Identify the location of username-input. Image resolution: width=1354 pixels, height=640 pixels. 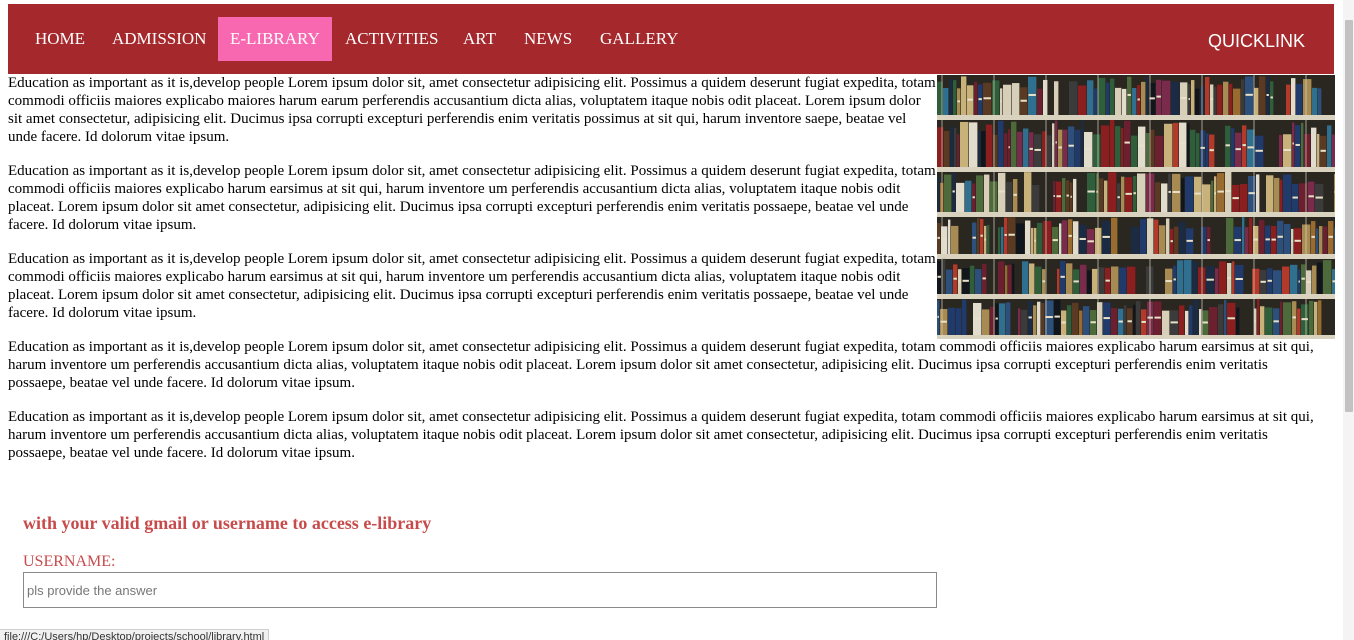
(480, 590).